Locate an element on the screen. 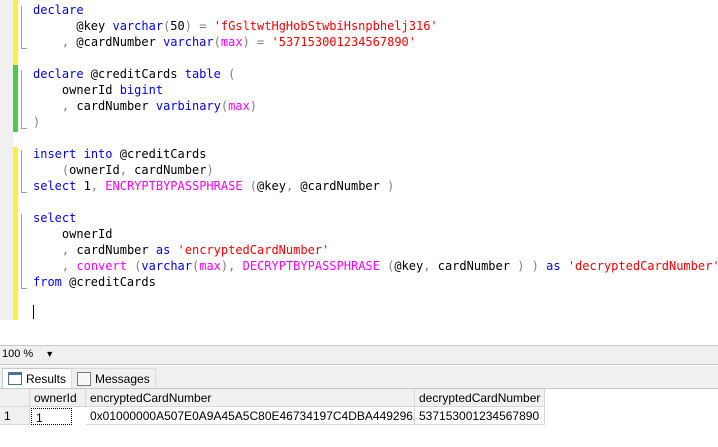  messages-icon is located at coordinates (84, 378).